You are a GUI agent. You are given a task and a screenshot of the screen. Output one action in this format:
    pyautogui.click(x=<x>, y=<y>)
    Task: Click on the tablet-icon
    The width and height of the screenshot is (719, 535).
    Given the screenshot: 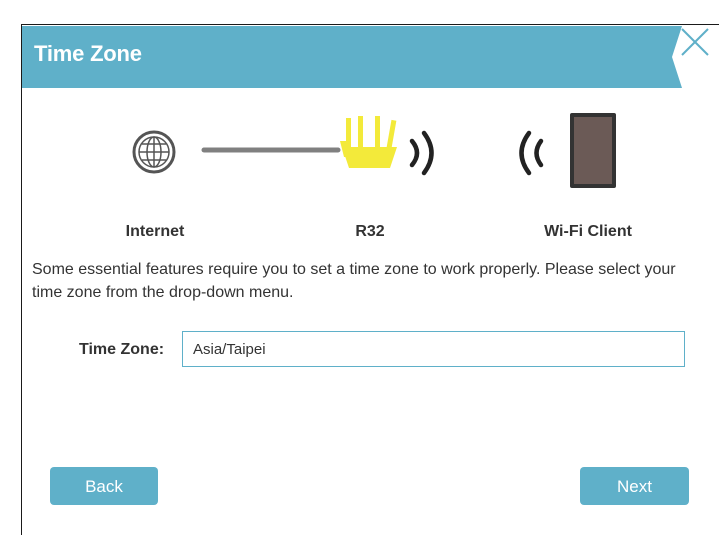 What is the action you would take?
    pyautogui.click(x=593, y=150)
    